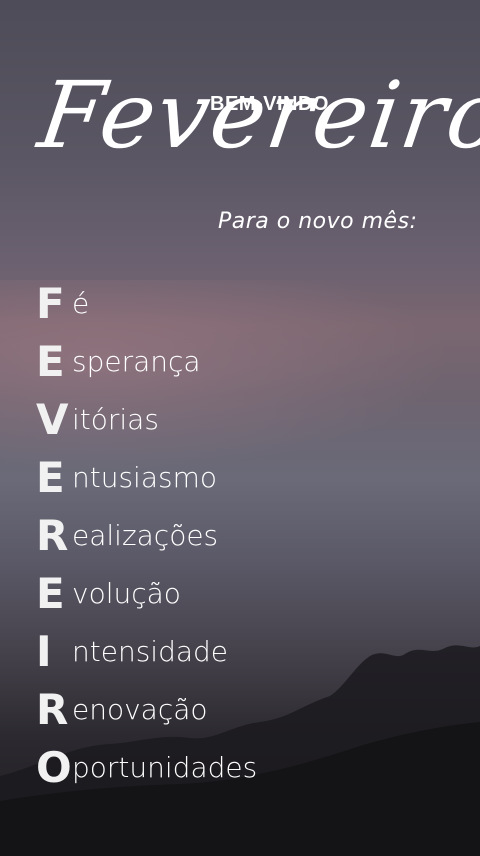 The height and width of the screenshot is (856, 480). I want to click on acrostic-line: Esperança, so click(146, 362).